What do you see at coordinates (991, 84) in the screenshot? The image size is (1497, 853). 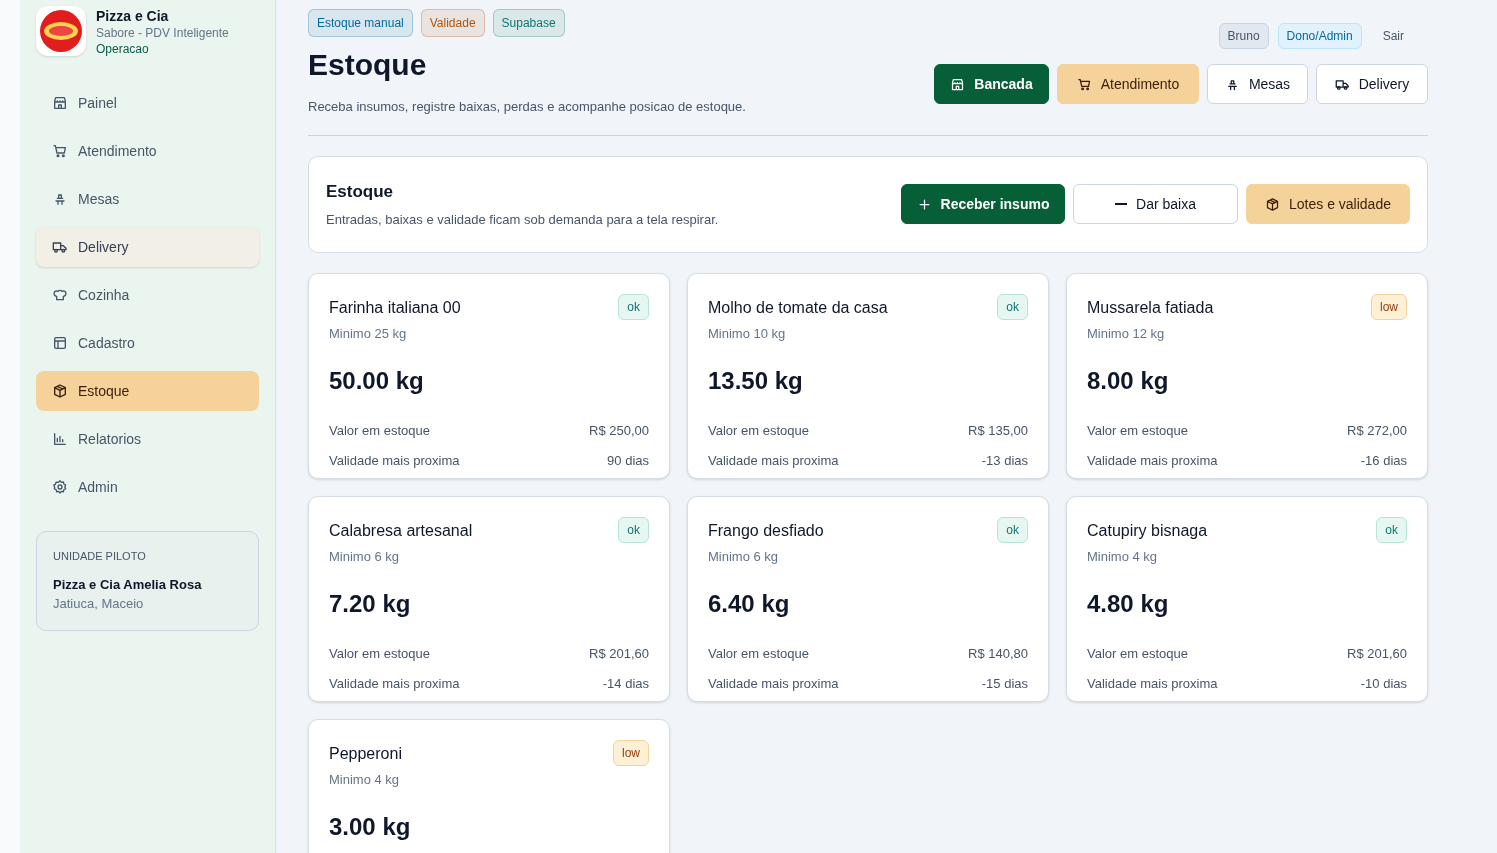 I see `action-button: Bancada` at bounding box center [991, 84].